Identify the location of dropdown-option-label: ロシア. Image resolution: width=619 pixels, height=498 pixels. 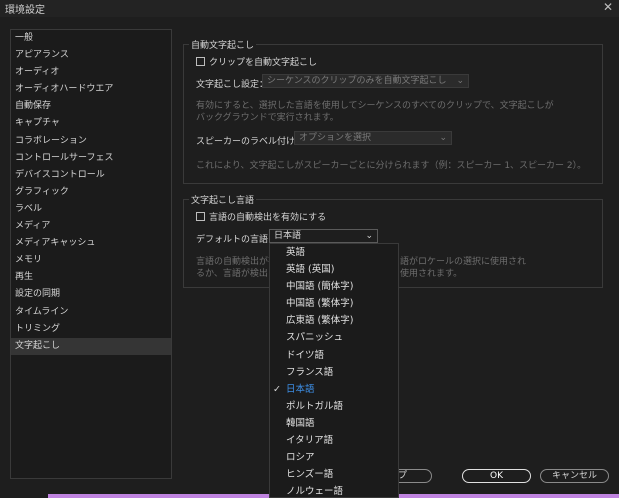
(300, 458).